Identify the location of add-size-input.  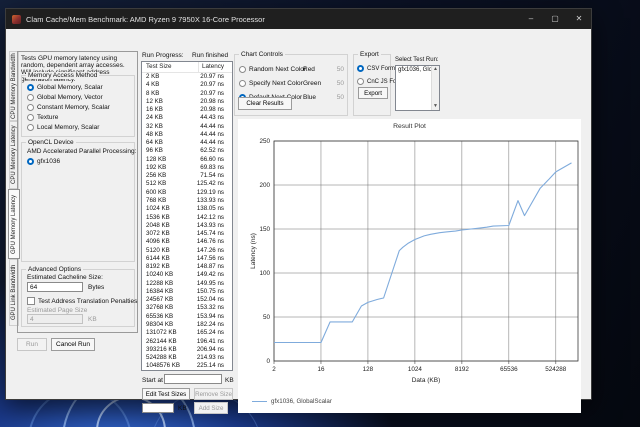
(158, 408).